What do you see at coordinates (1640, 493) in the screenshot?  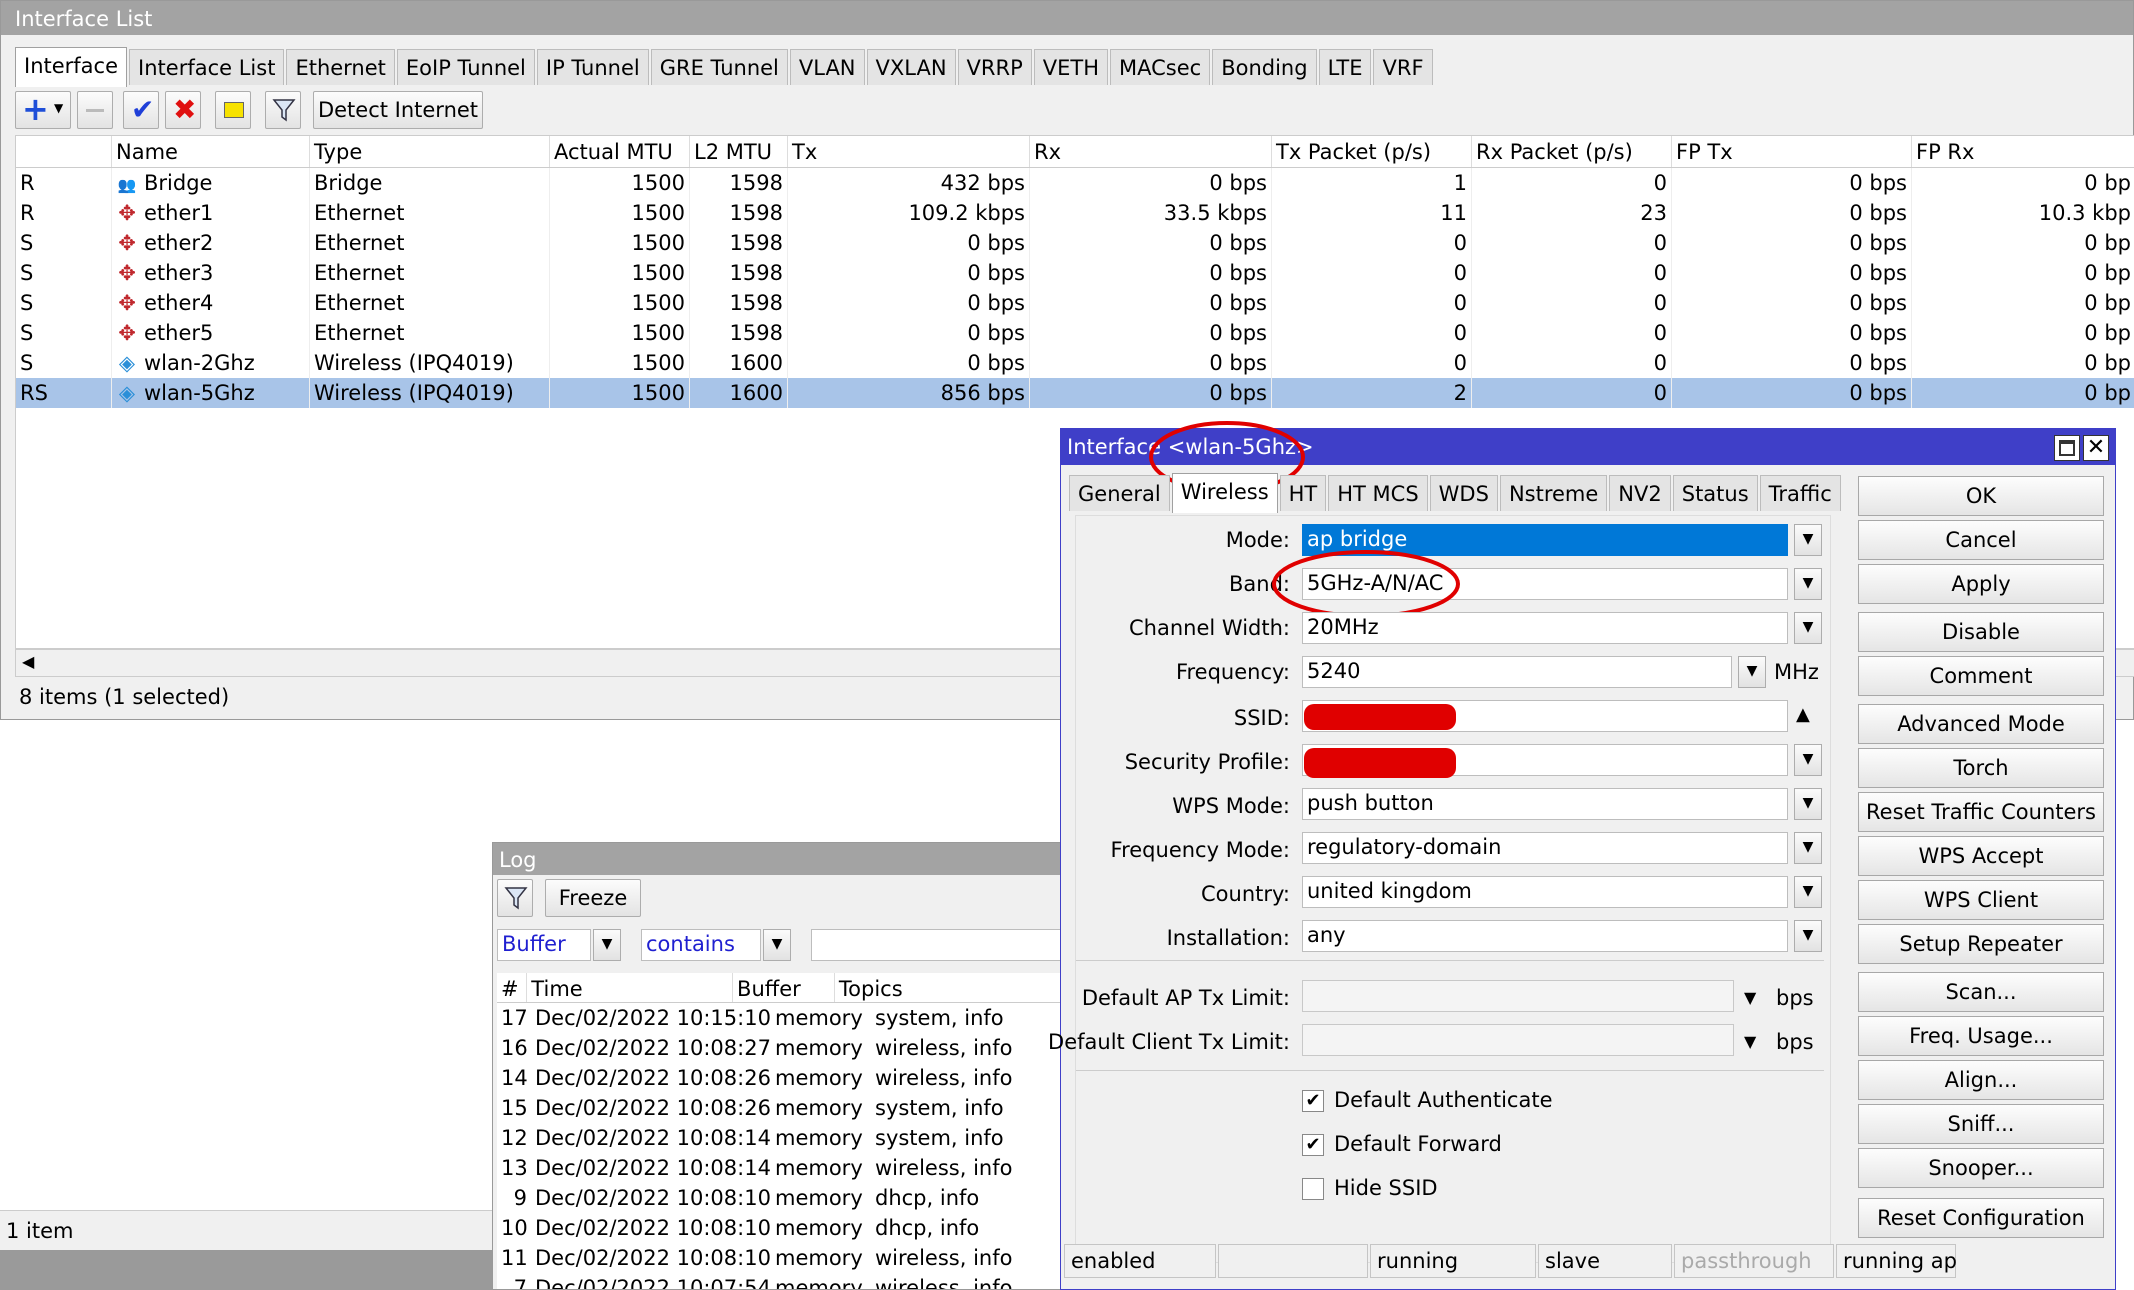 I see `tab-nv2: NV2` at bounding box center [1640, 493].